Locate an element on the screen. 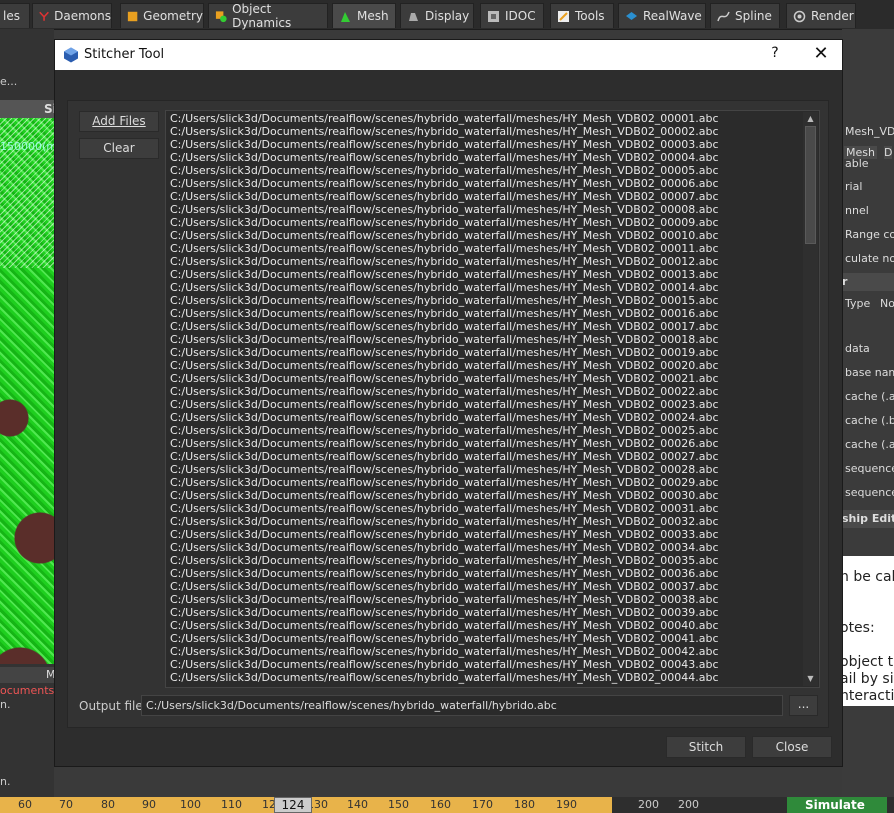 This screenshot has height=813, width=894. rp-item: base name is located at coordinates (869, 372).